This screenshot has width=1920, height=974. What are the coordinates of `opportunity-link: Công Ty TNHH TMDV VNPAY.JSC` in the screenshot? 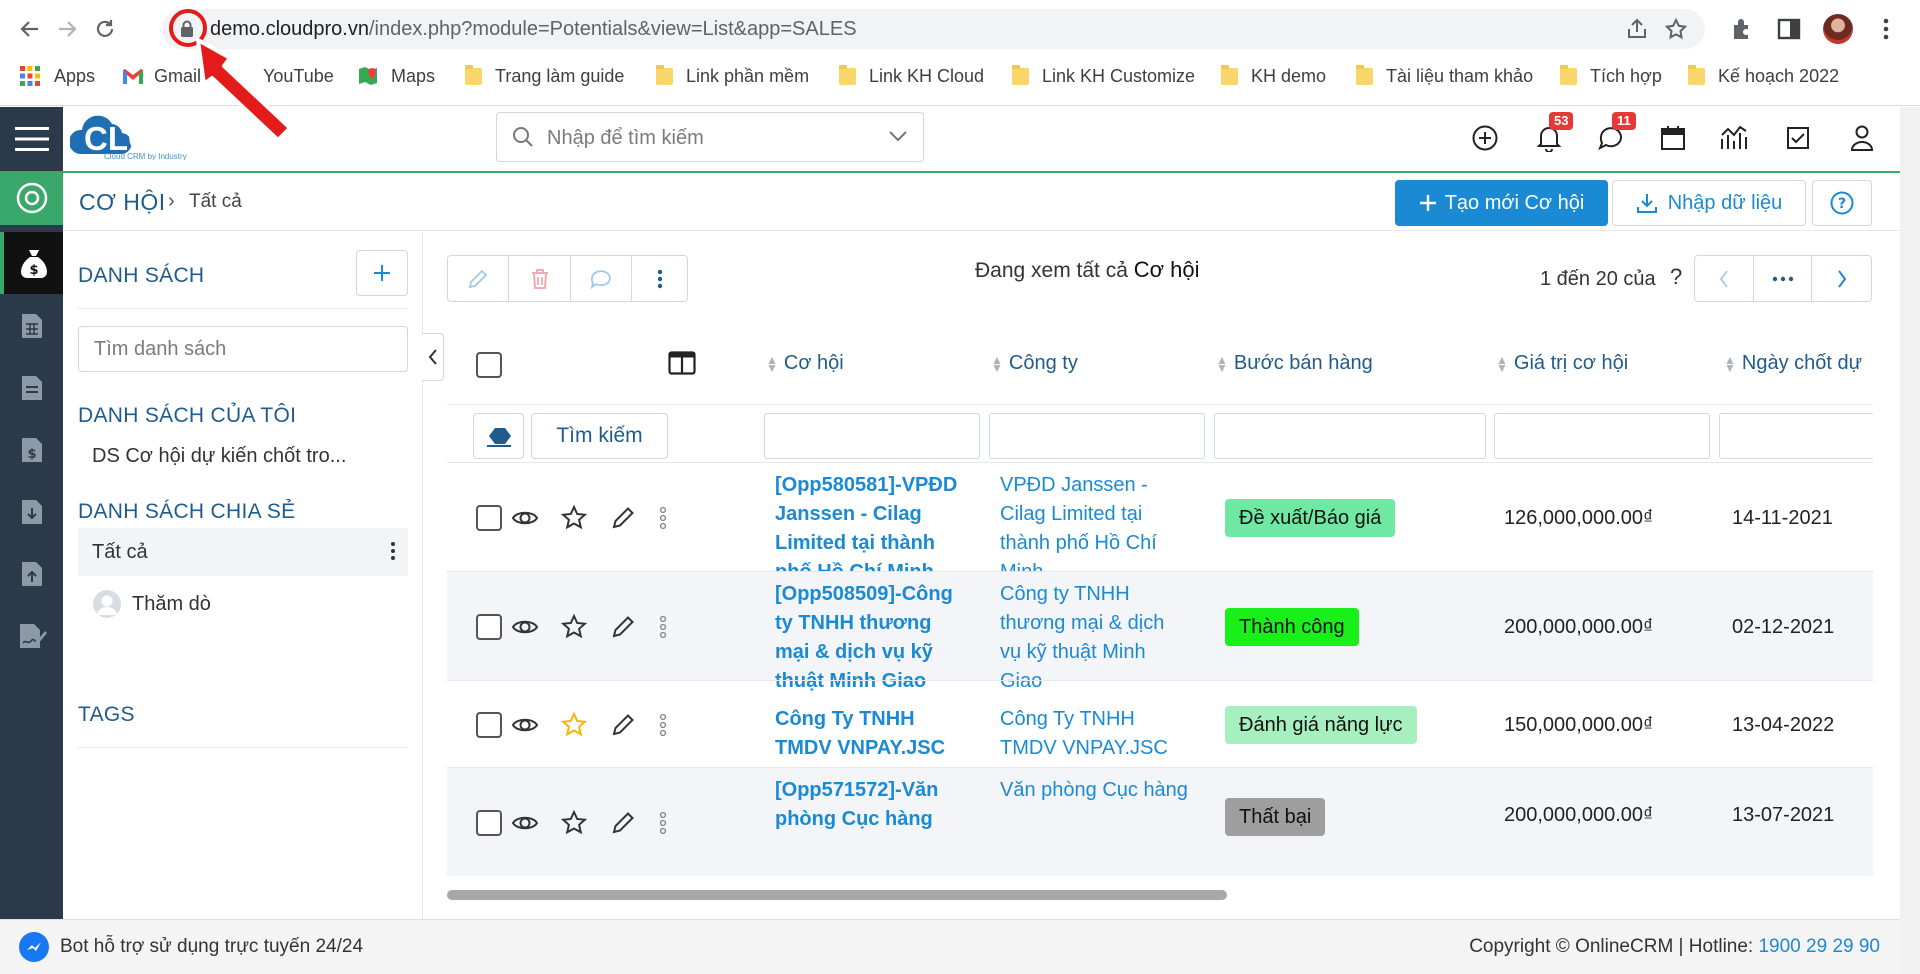 It's located at (870, 734).